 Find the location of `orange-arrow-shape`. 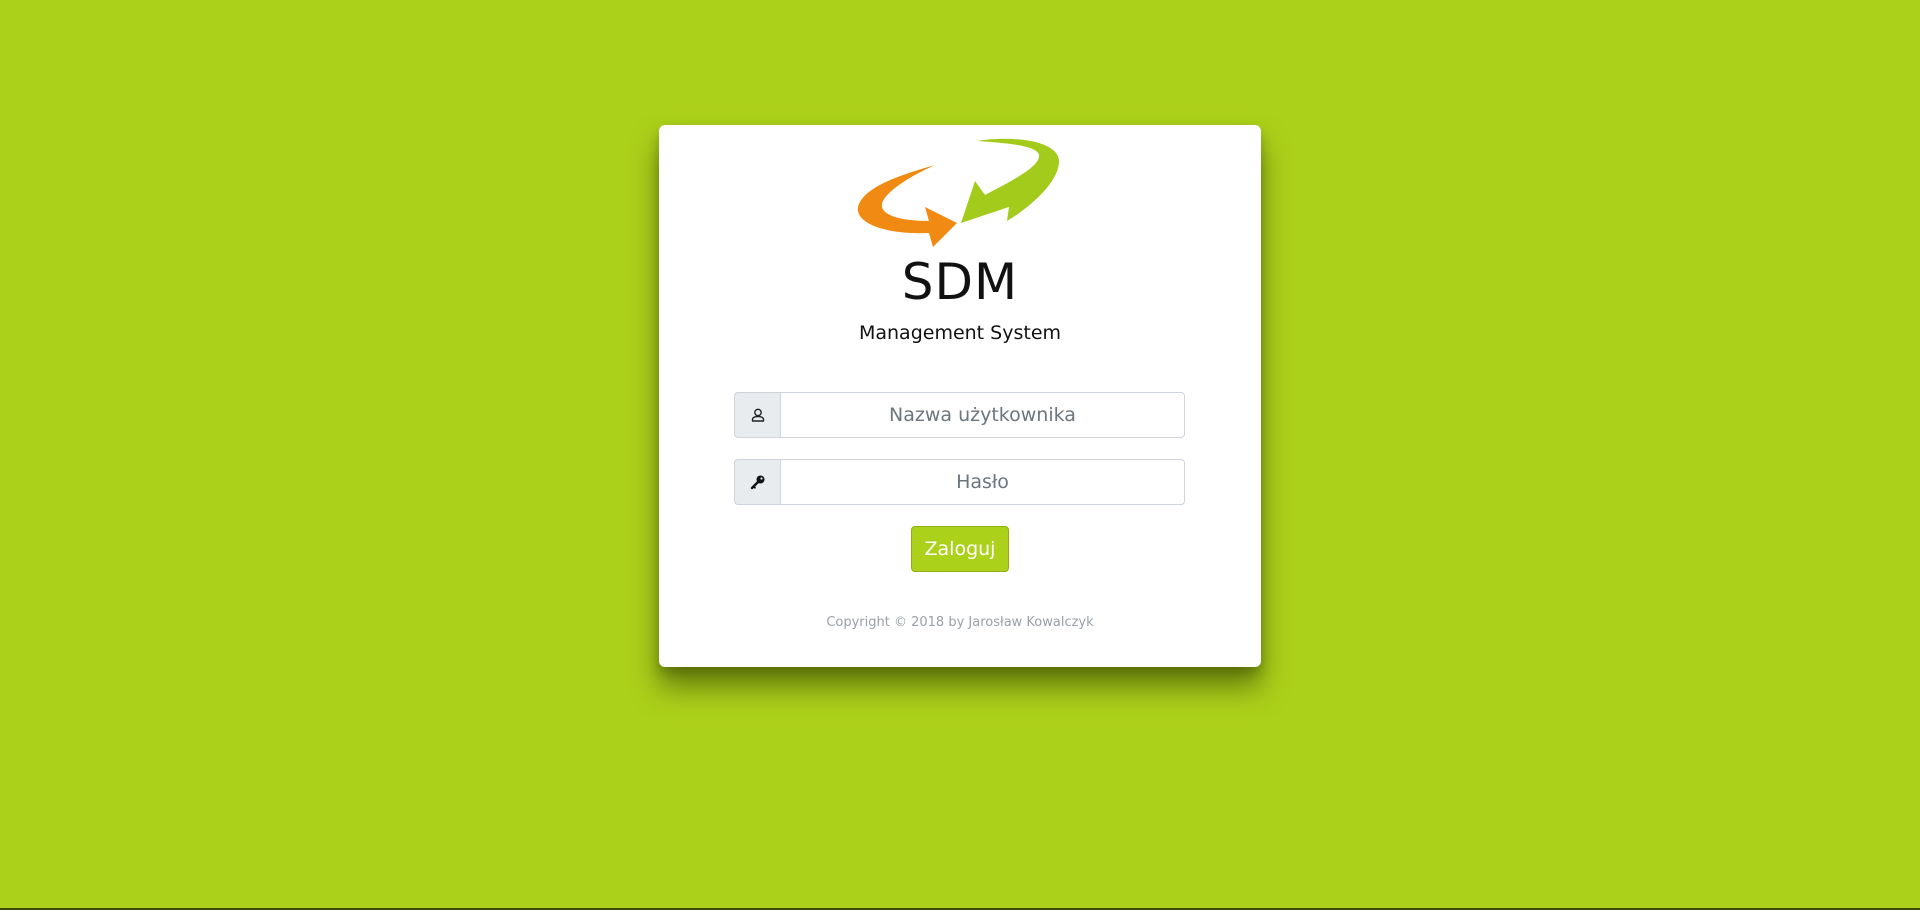

orange-arrow-shape is located at coordinates (907, 206).